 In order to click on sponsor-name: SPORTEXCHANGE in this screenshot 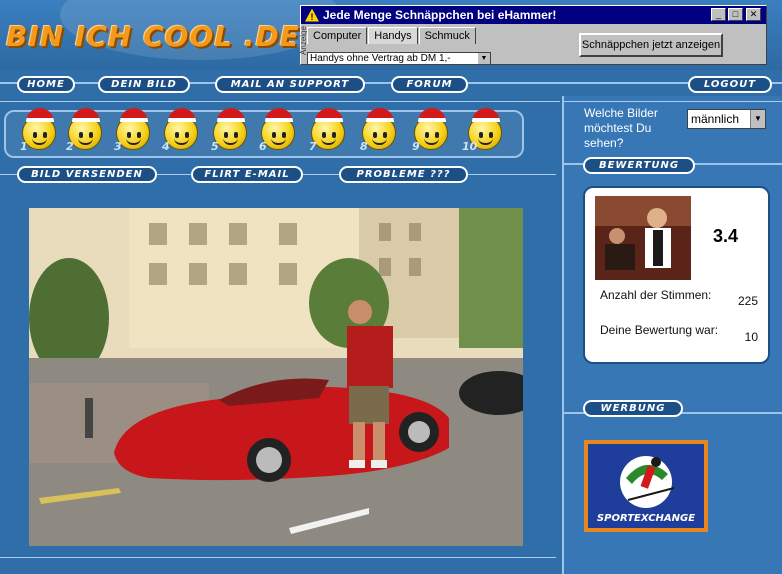, I will do `click(646, 518)`.